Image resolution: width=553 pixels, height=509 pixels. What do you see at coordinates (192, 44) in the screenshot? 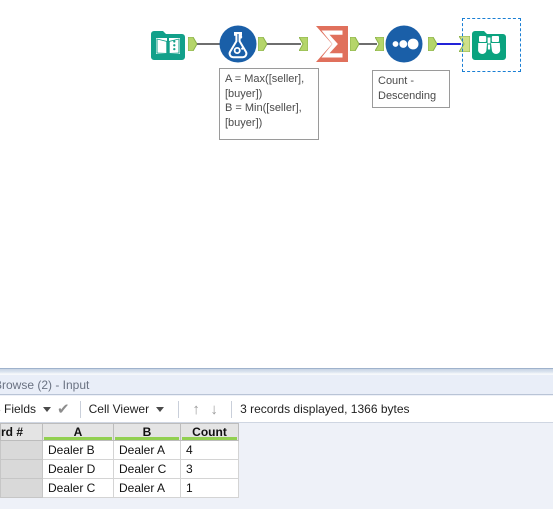
I see `connector-anchor-out-input` at bounding box center [192, 44].